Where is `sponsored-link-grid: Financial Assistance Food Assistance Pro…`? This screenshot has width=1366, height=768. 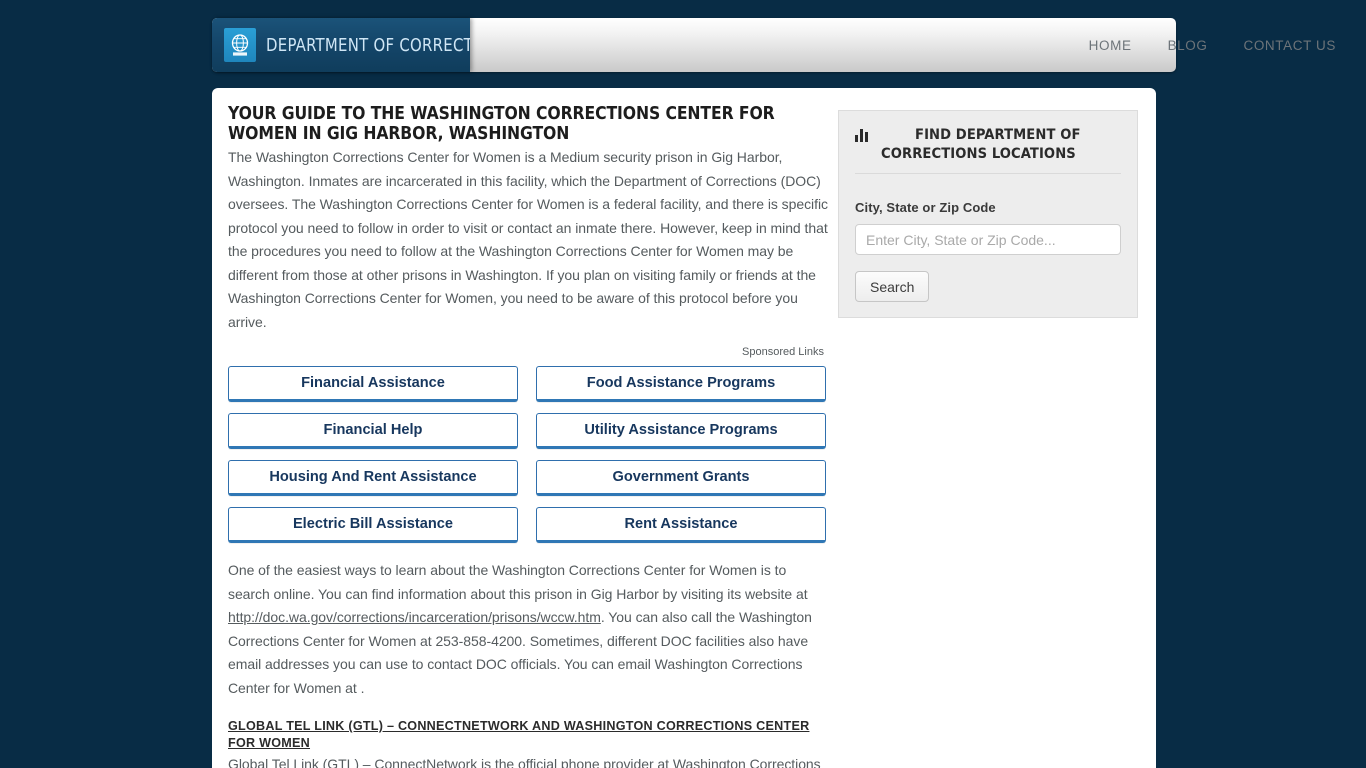
sponsored-link-grid: Financial Assistance Food Assistance Pro… is located at coordinates (528, 454).